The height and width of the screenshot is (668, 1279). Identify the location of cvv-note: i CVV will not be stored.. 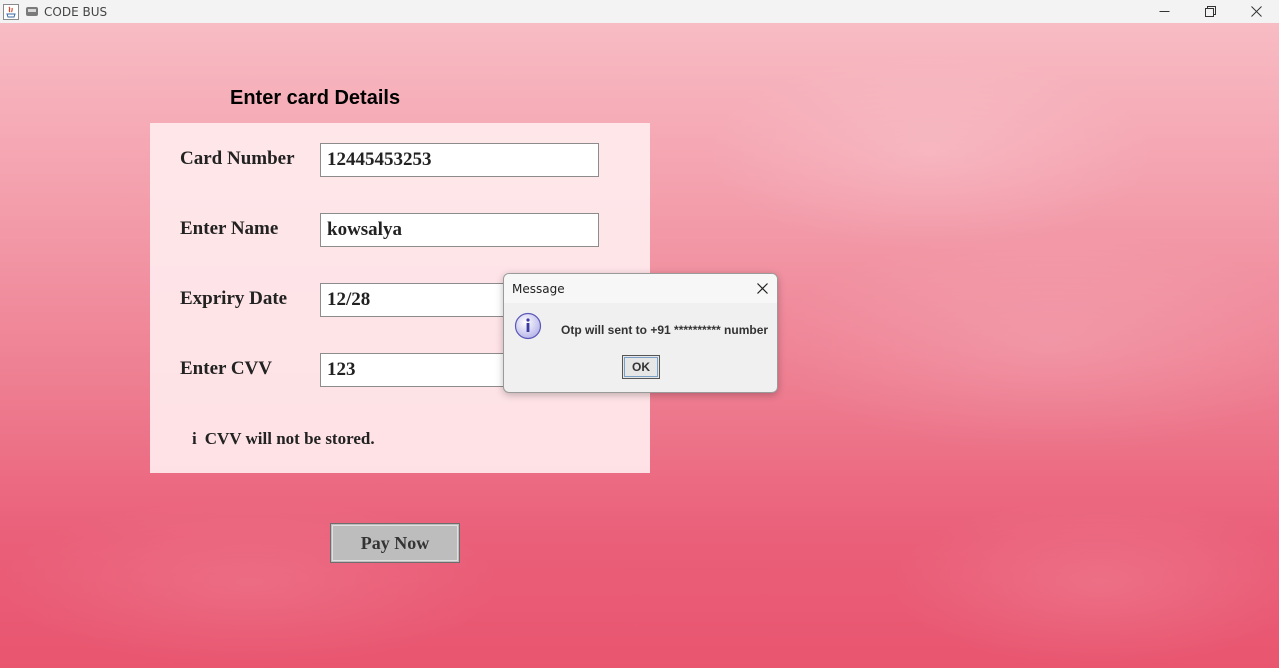
(283, 439).